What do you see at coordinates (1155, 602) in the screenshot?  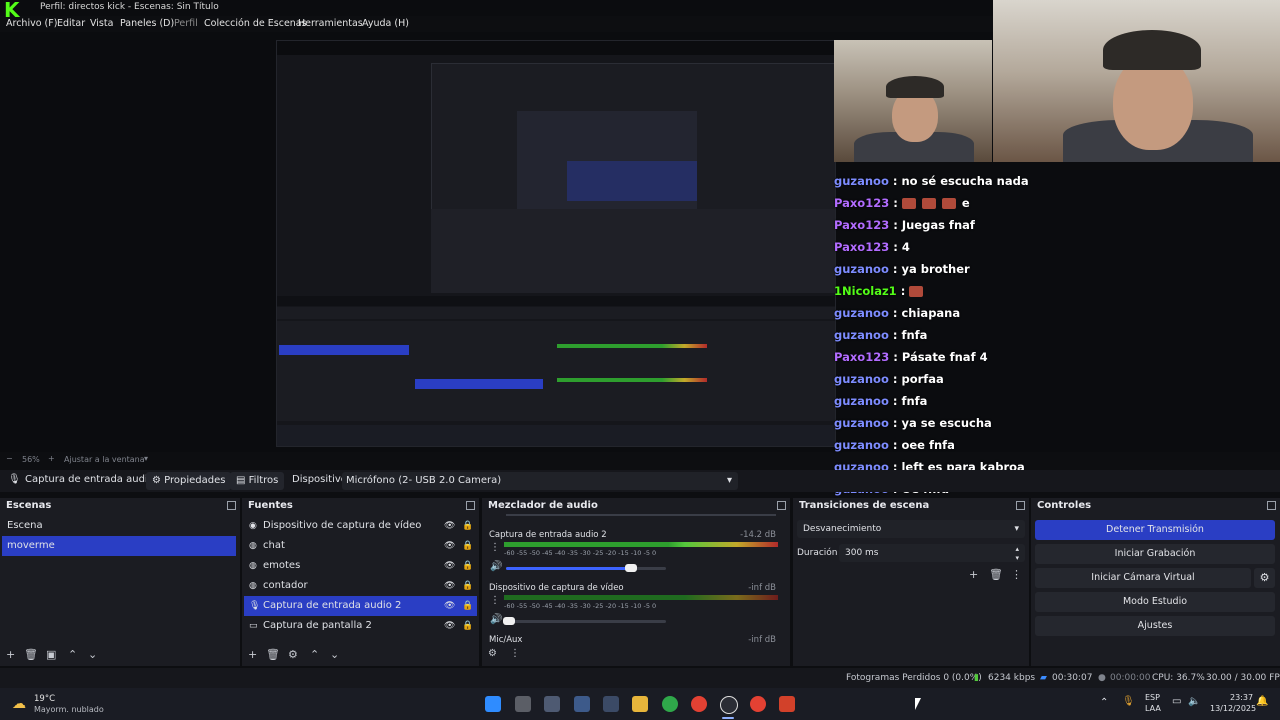 I see `studio-mode-button: Modo Estudio` at bounding box center [1155, 602].